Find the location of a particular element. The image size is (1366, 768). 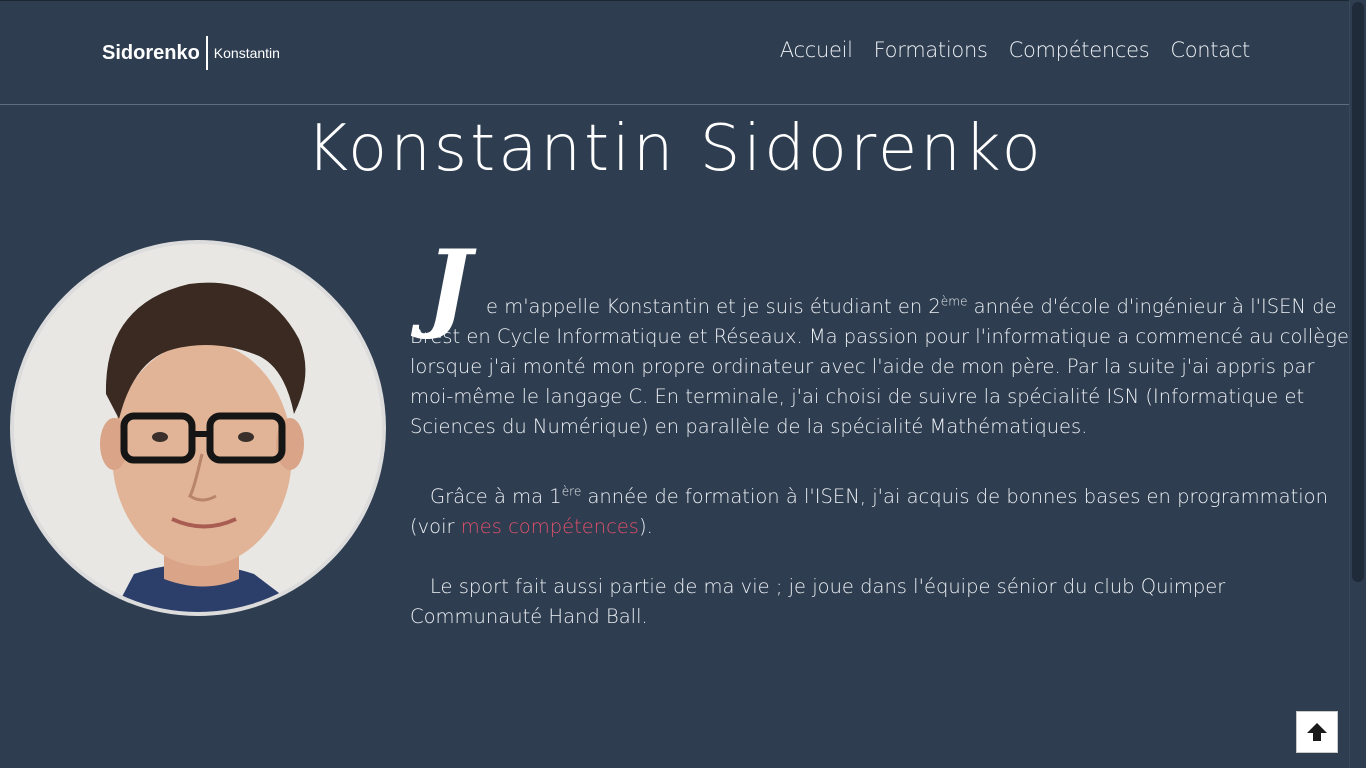

profile-photo is located at coordinates (198, 428).